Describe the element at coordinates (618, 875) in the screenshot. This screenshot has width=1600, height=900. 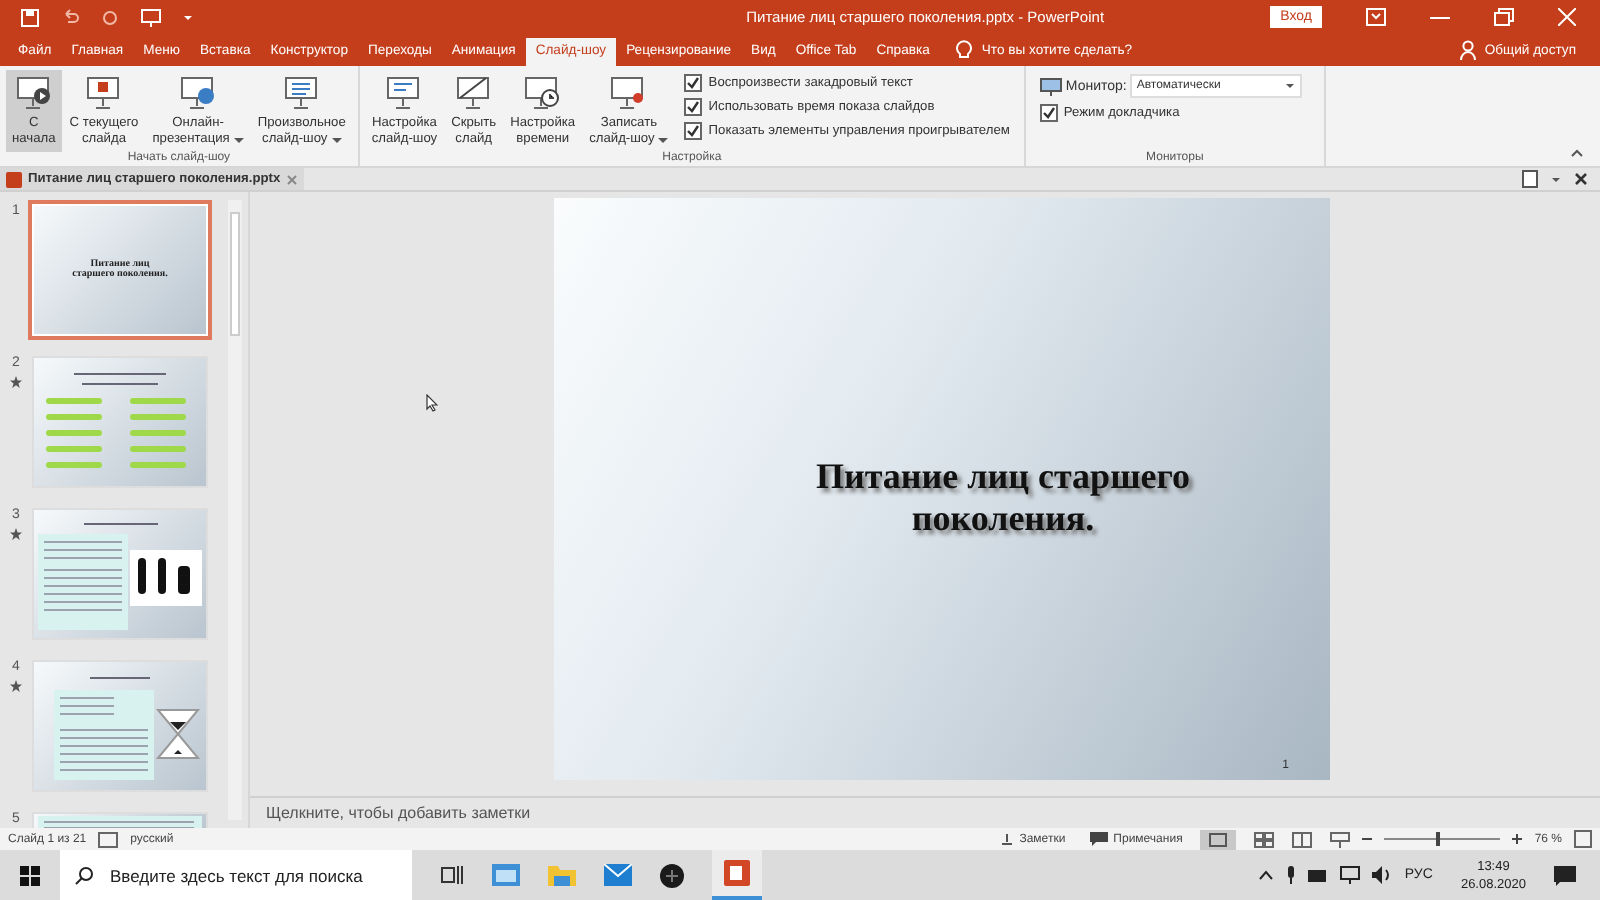
I see `mail-icon` at that location.